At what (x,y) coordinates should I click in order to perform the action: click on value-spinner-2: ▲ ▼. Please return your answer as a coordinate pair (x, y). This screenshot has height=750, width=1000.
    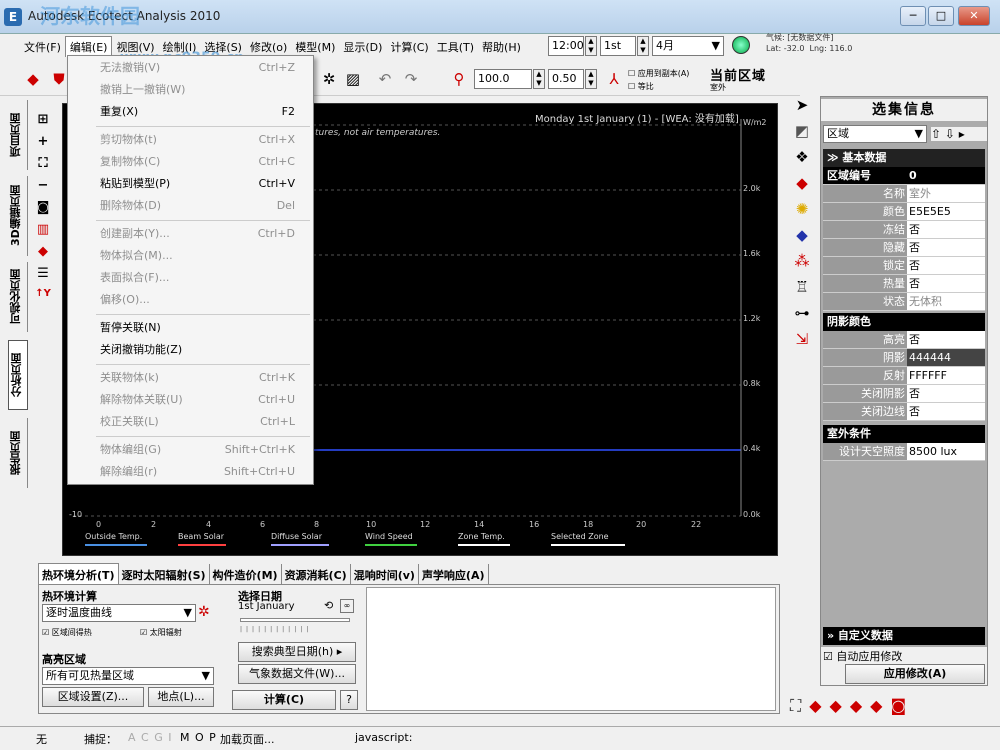
    Looking at the image, I should click on (591, 79).